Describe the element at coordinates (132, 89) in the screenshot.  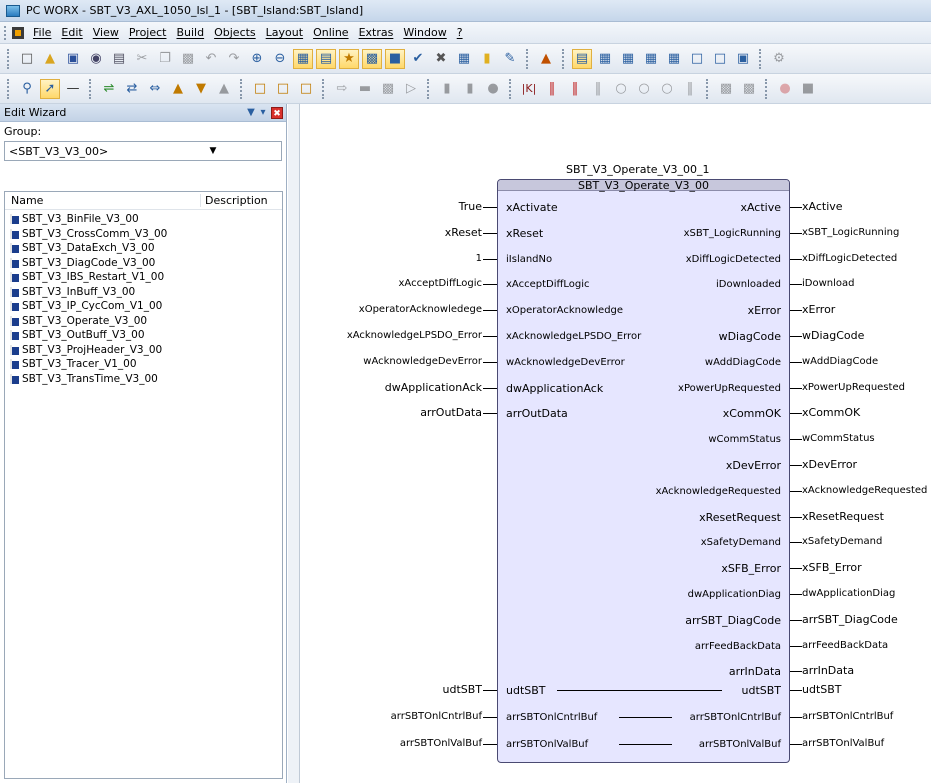
I see `route-icon: ⇄` at that location.